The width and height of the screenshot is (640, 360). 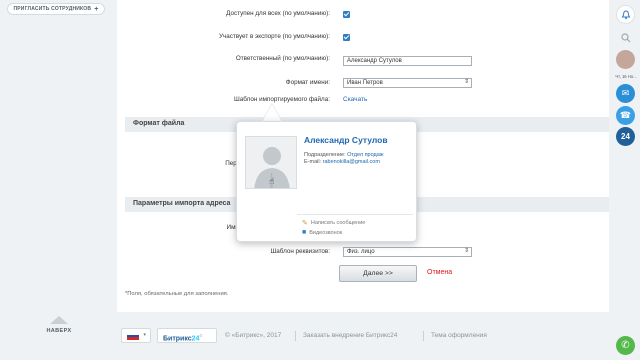 I want to click on search-icon, so click(x=625, y=37).